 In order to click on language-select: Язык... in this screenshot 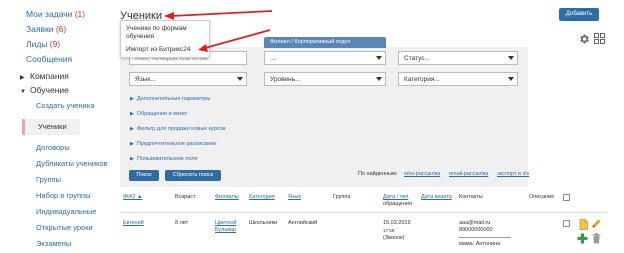, I will do `click(188, 79)`.